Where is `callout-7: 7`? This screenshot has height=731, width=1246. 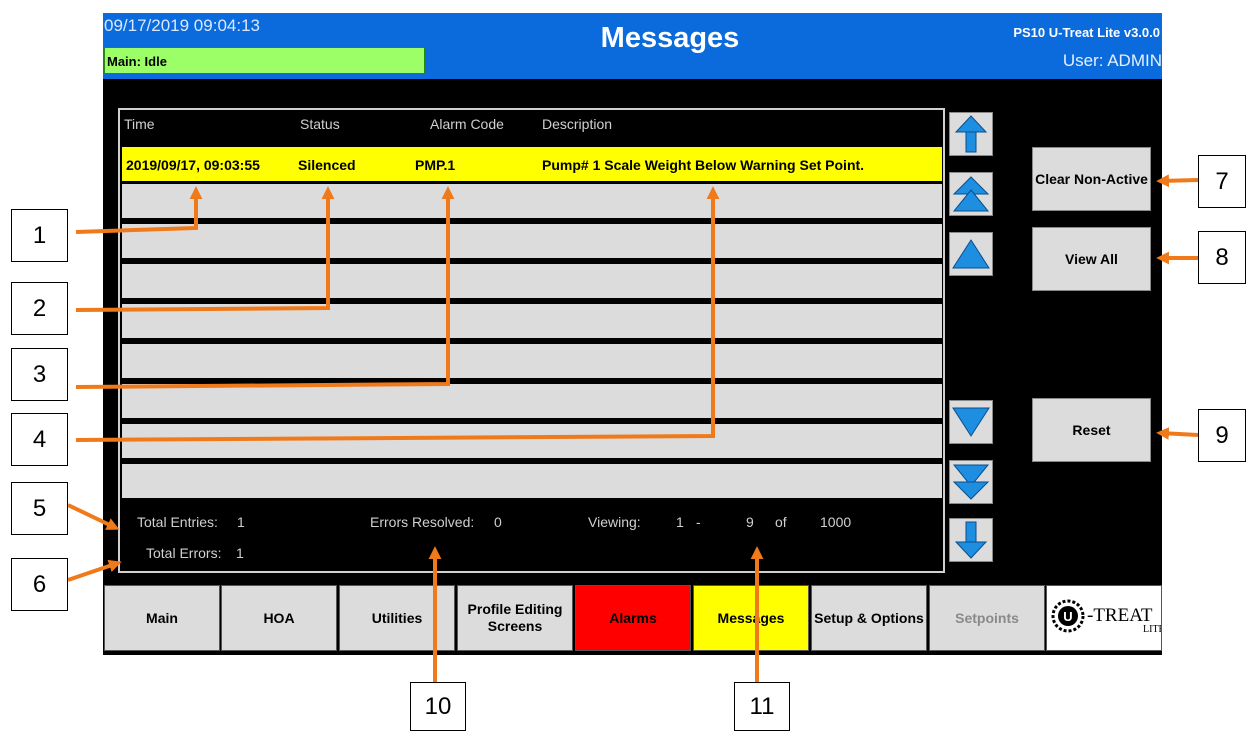
callout-7: 7 is located at coordinates (1222, 181).